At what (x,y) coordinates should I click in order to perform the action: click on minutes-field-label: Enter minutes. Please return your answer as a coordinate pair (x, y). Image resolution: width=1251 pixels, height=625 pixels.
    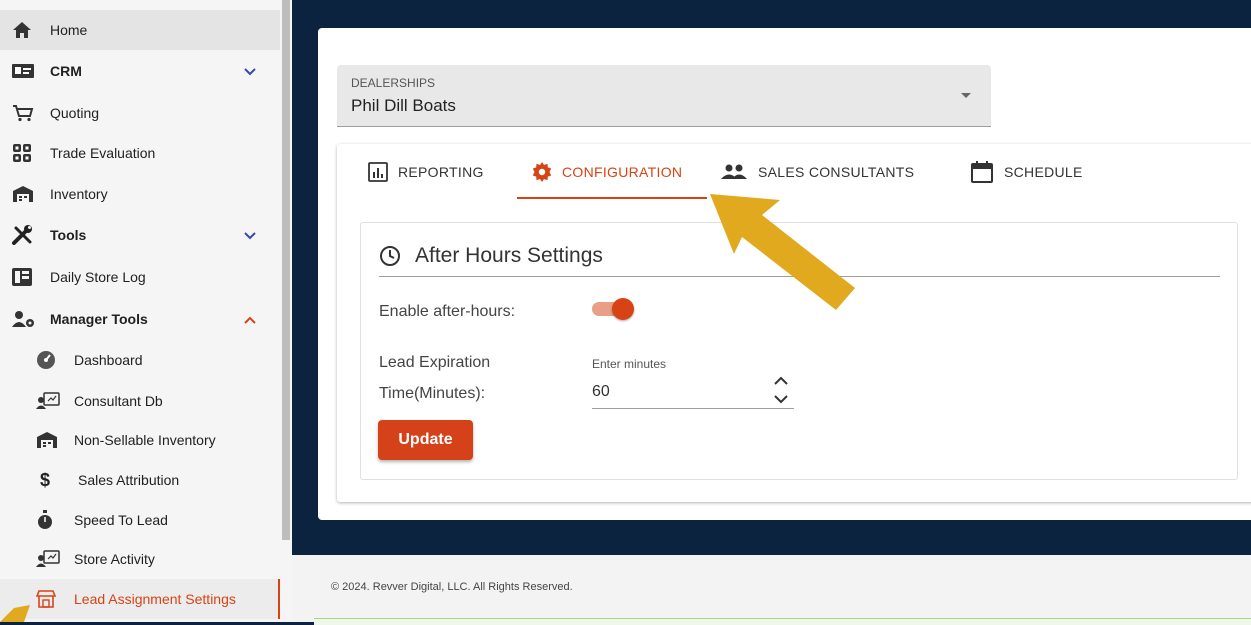
    Looking at the image, I should click on (629, 364).